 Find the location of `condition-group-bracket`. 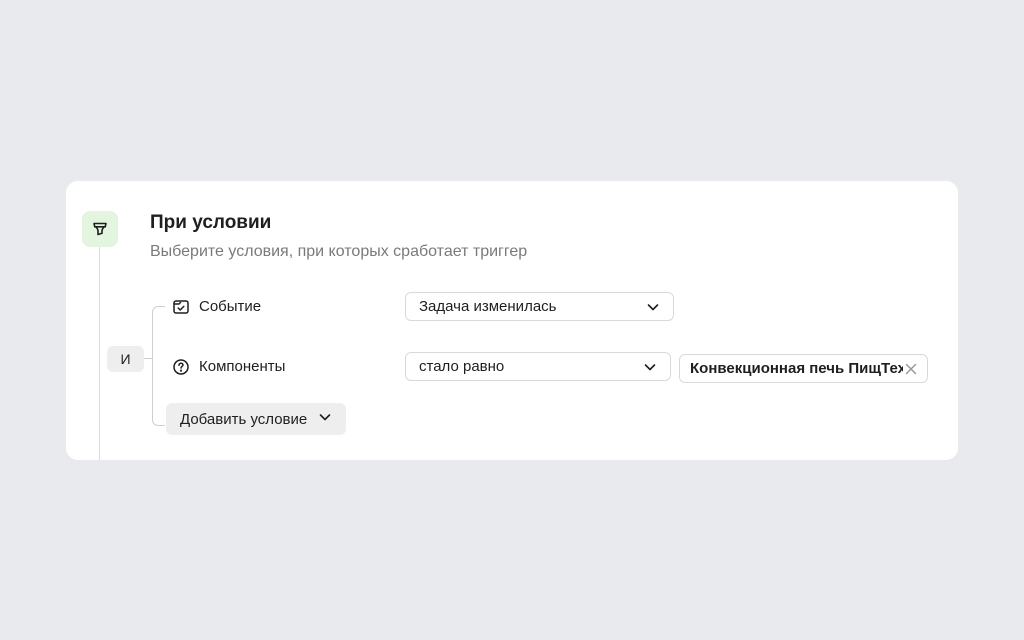

condition-group-bracket is located at coordinates (158, 366).